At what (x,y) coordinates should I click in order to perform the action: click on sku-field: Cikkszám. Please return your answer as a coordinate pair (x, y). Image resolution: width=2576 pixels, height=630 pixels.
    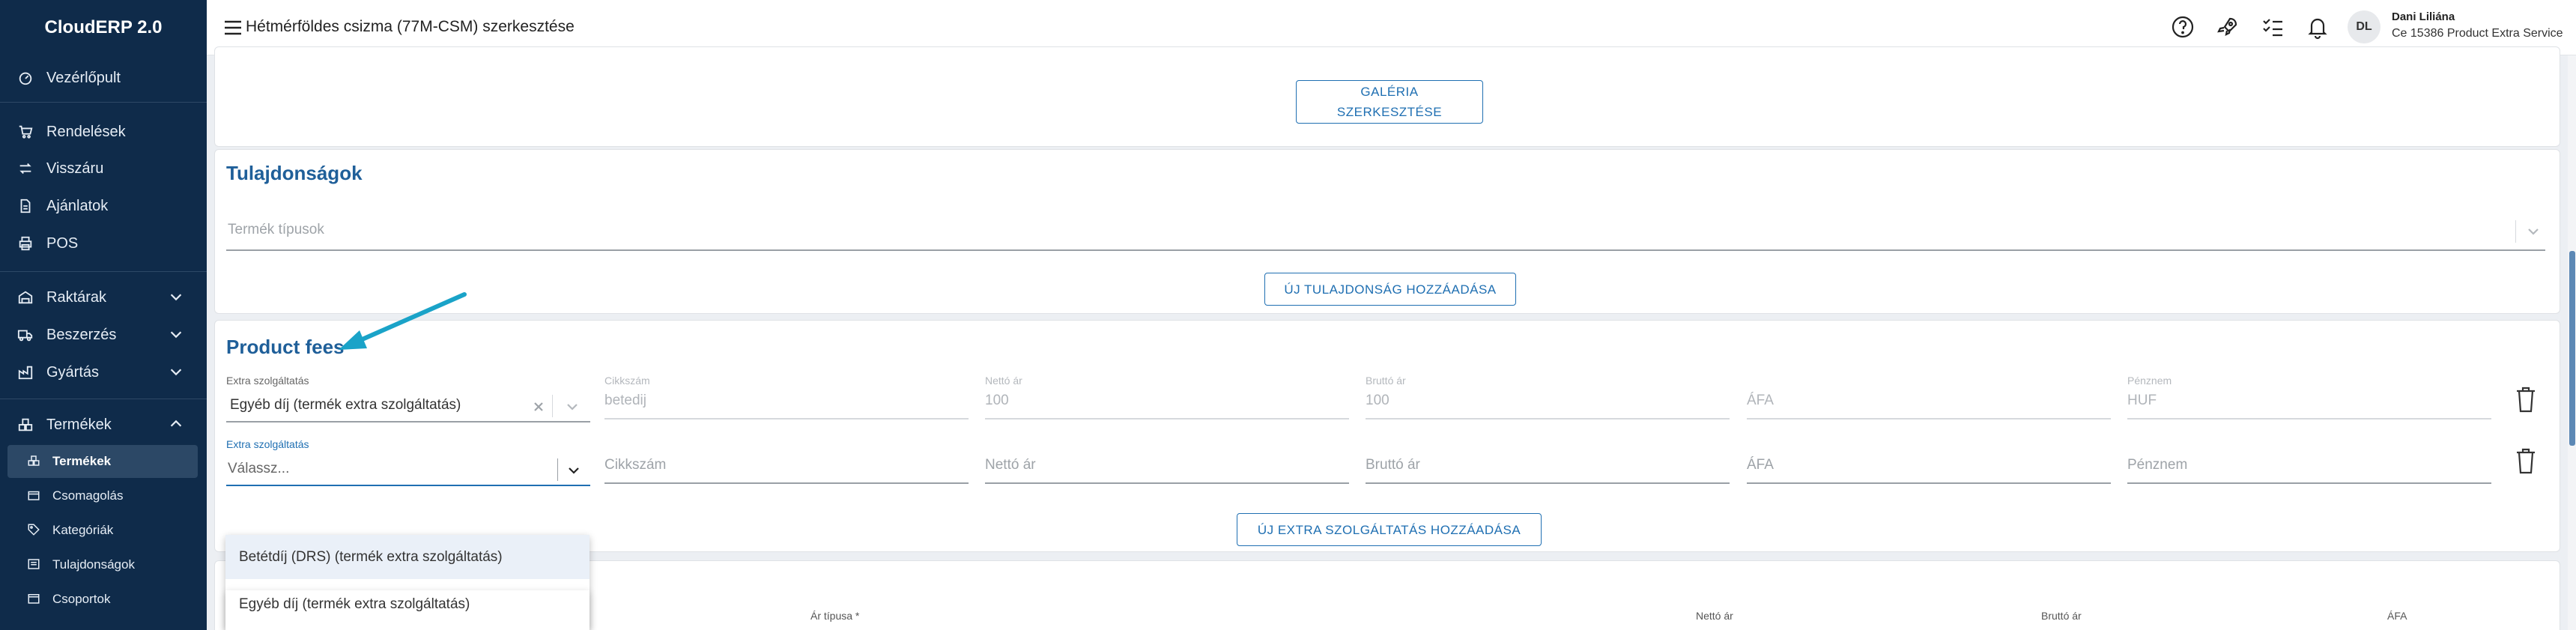
    Looking at the image, I should click on (635, 465).